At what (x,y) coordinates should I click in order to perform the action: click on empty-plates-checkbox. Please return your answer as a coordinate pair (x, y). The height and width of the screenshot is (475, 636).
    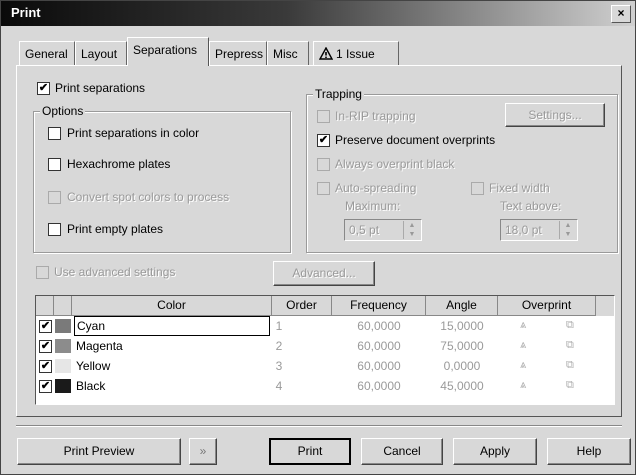
    Looking at the image, I should click on (54, 229).